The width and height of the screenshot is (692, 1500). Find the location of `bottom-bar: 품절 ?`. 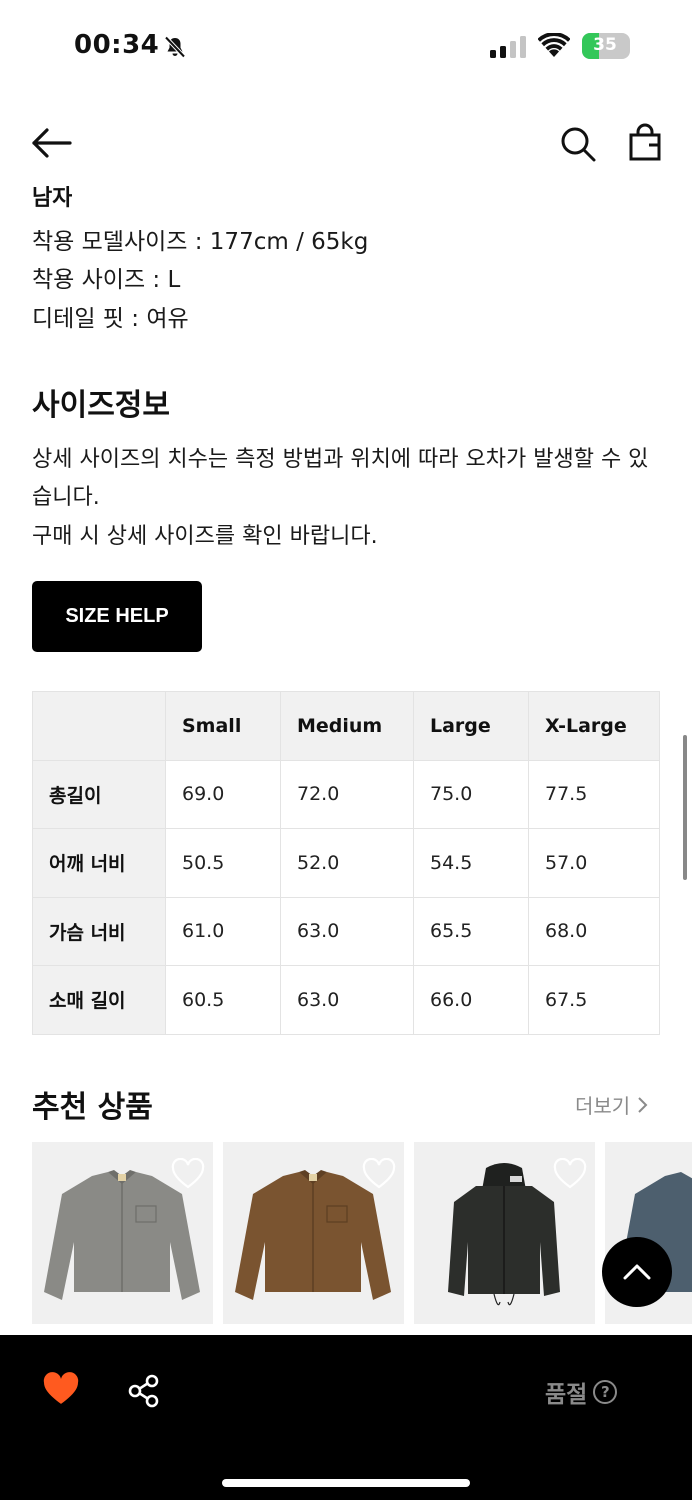

bottom-bar: 품절 ? is located at coordinates (346, 1417).